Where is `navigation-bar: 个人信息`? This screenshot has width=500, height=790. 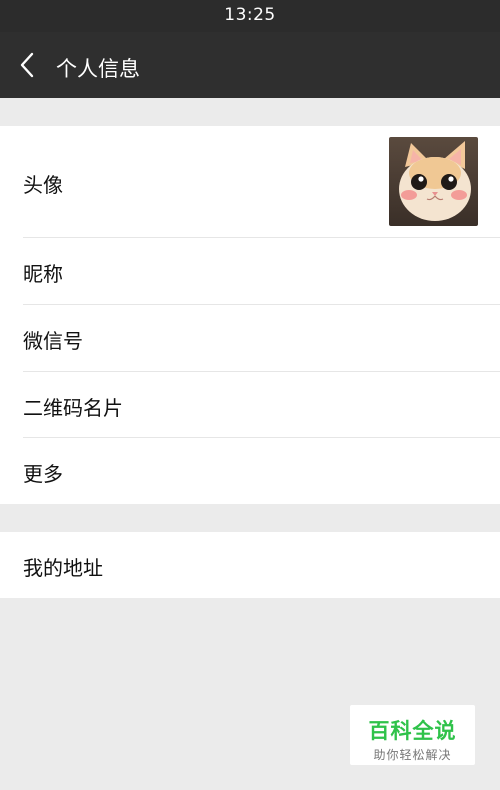 navigation-bar: 个人信息 is located at coordinates (250, 65).